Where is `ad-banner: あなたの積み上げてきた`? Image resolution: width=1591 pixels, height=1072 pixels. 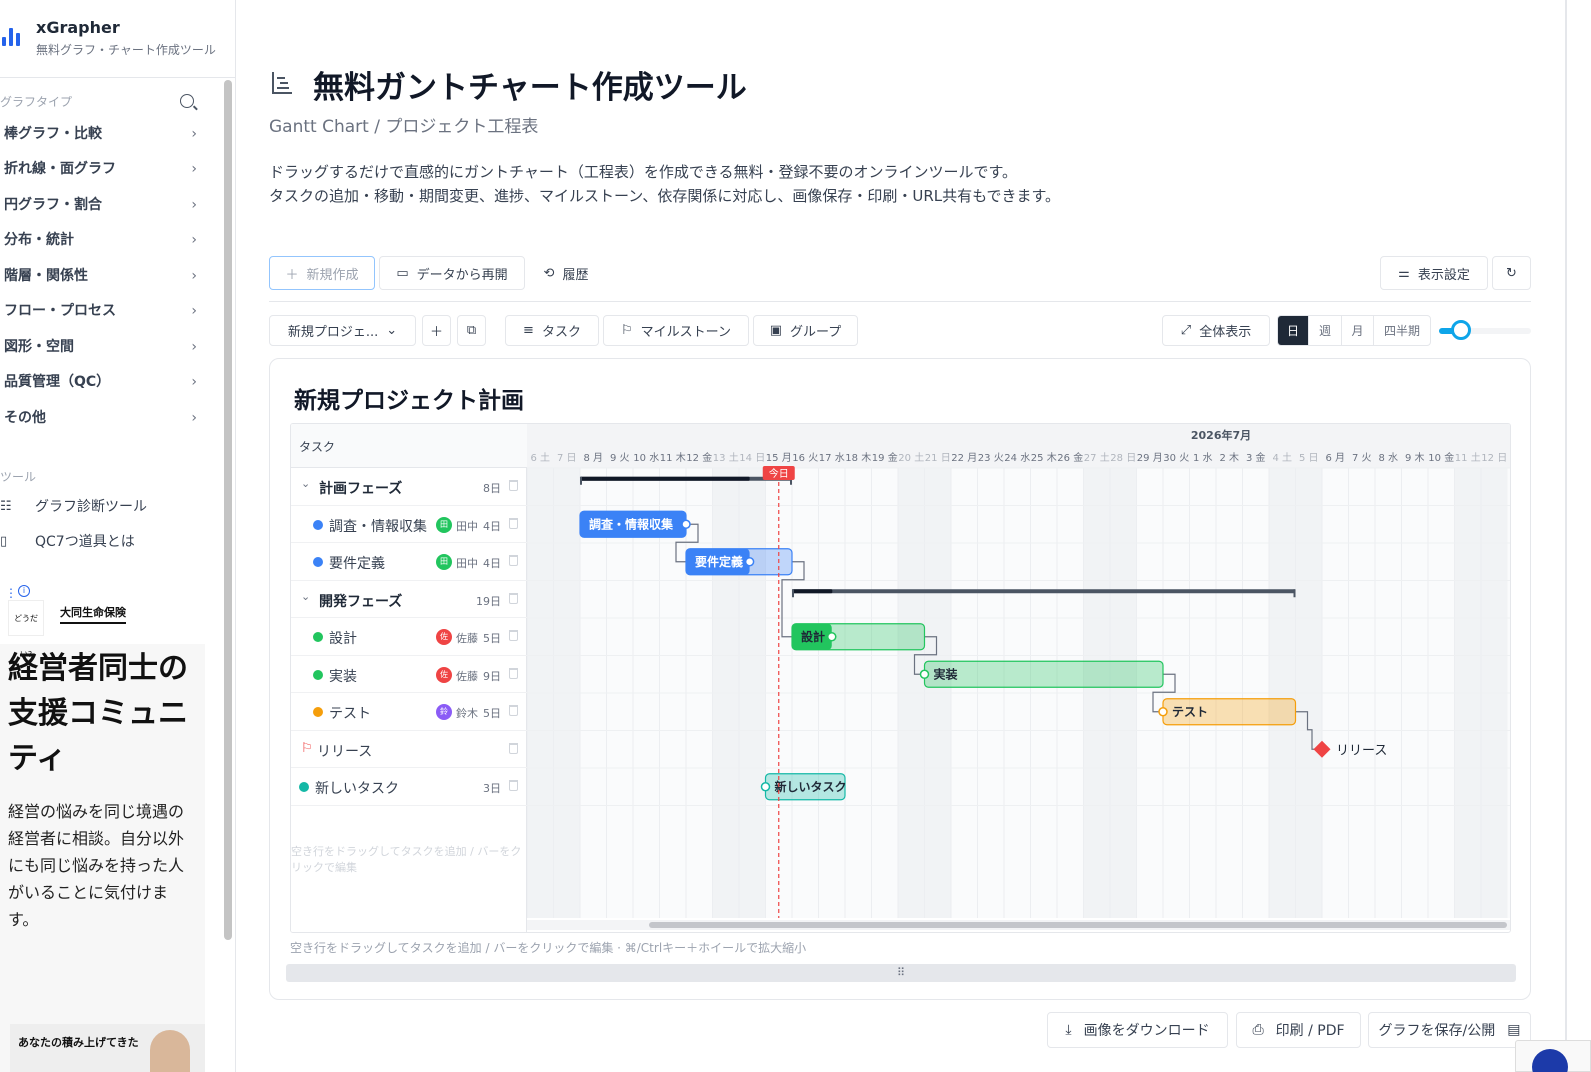
ad-banner: あなたの積み上げてきた is located at coordinates (107, 1048).